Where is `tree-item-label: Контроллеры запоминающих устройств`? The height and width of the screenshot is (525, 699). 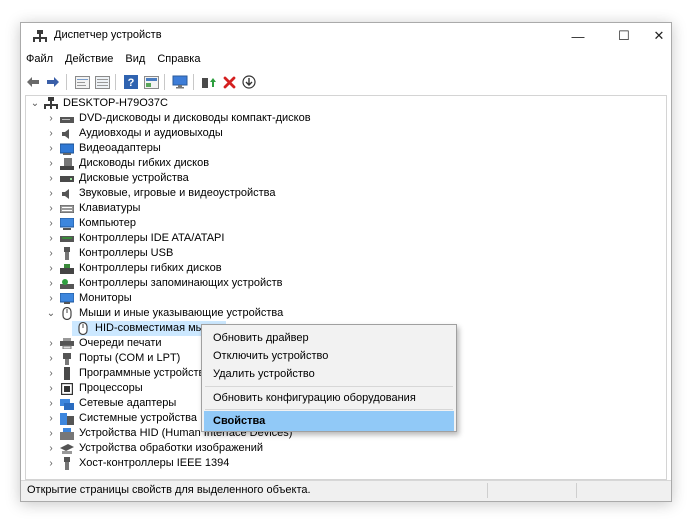 tree-item-label: Контроллеры запоминающих устройств is located at coordinates (181, 283).